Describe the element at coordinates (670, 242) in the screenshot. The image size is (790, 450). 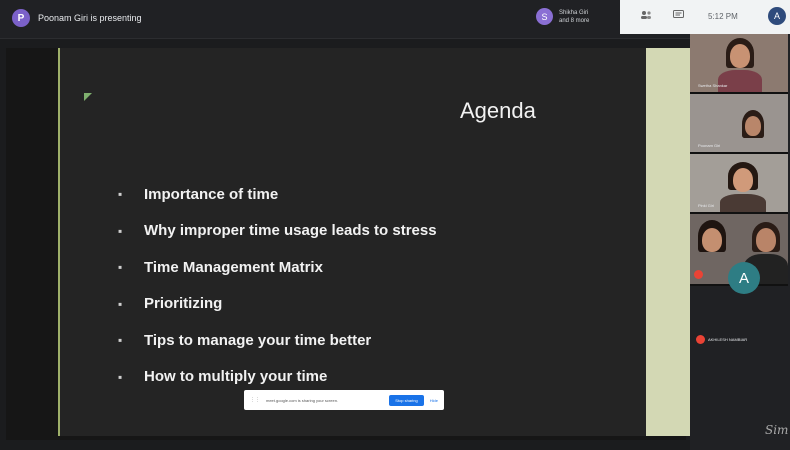
I see `slide-side-strip` at that location.